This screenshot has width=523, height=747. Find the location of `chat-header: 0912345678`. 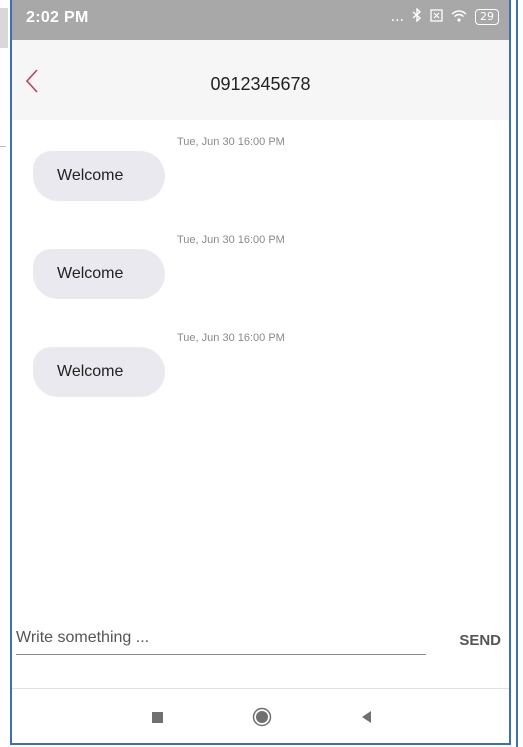

chat-header: 0912345678 is located at coordinates (260, 80).